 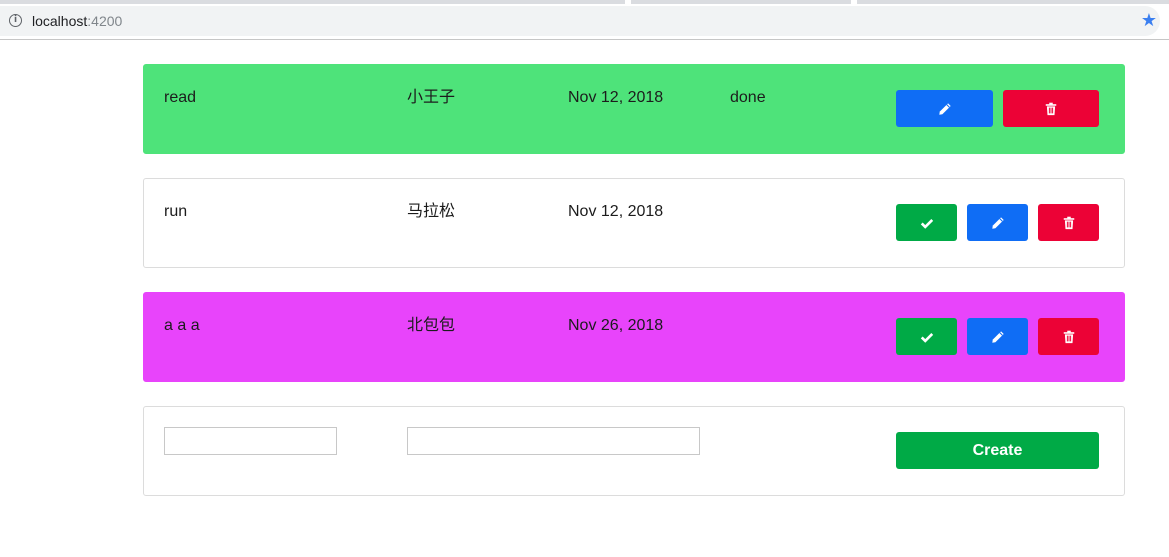 What do you see at coordinates (634, 109) in the screenshot?
I see `todo-row: read 小王子 Nov 12, 2018 done` at bounding box center [634, 109].